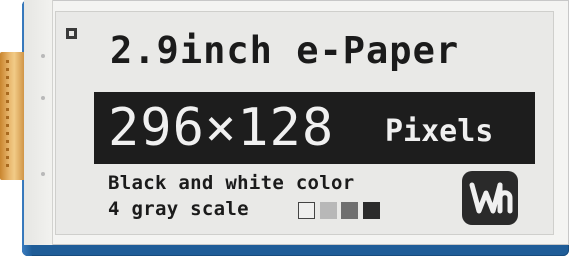 The image size is (569, 256). I want to click on waveshare-logo-icon, so click(490, 198).